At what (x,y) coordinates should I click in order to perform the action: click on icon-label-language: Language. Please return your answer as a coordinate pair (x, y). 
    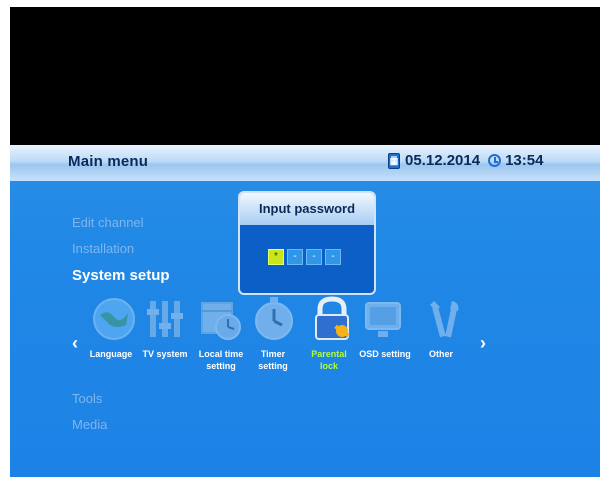
    Looking at the image, I should click on (111, 354).